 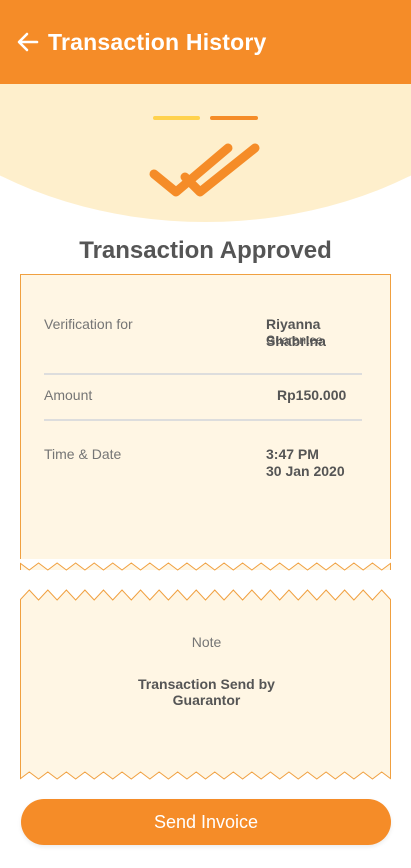 What do you see at coordinates (206, 642) in the screenshot?
I see `note-label: Note` at bounding box center [206, 642].